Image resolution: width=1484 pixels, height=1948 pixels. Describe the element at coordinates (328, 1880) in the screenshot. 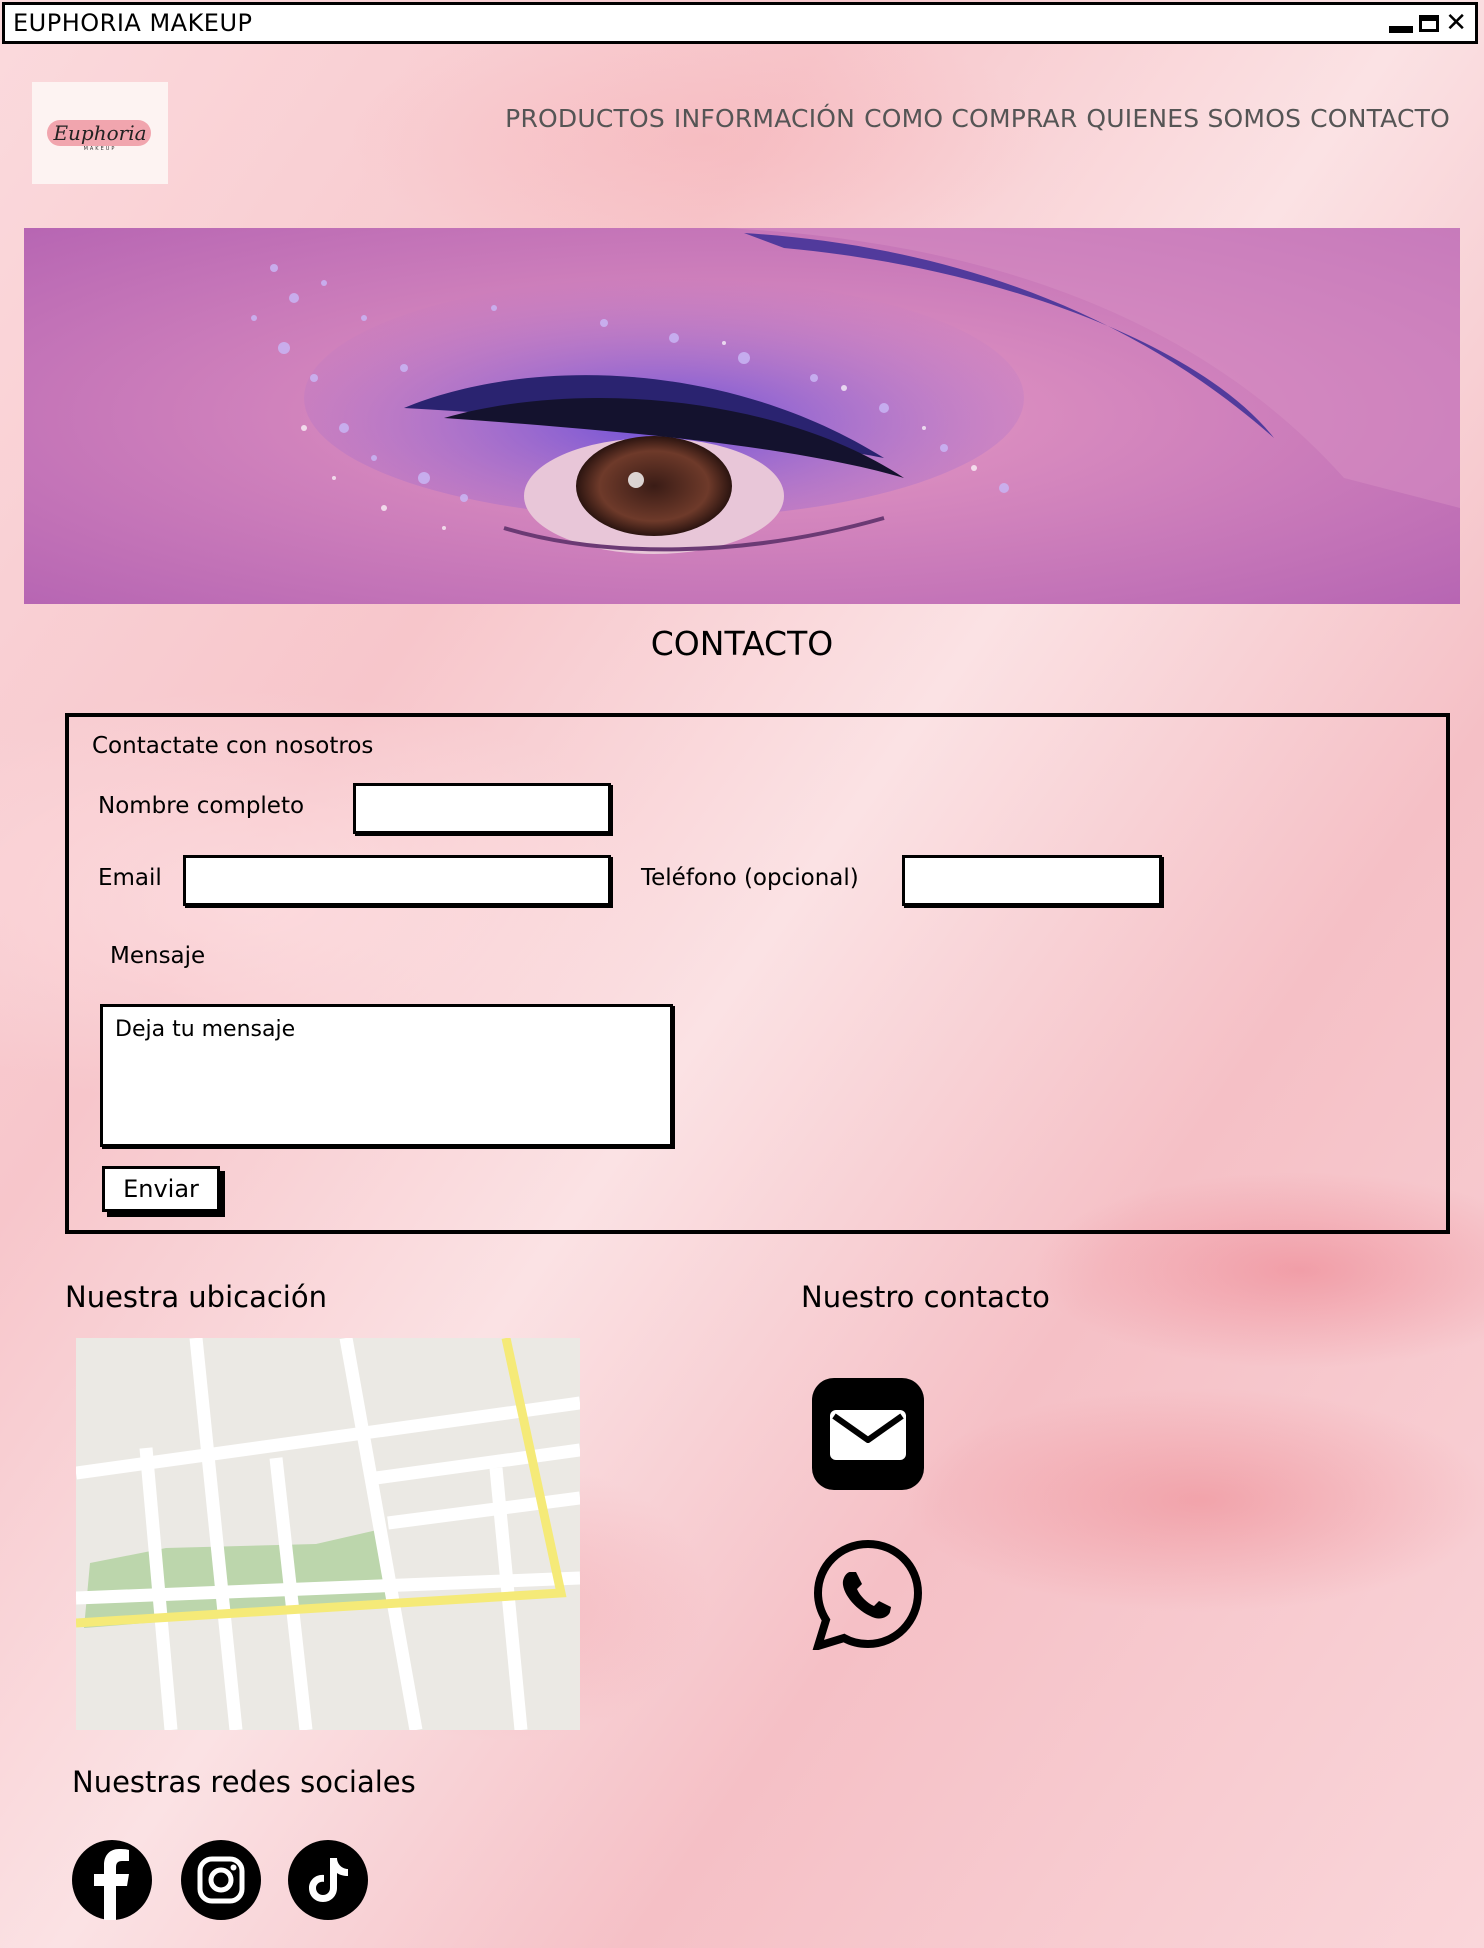

I see `tiktok-icon` at that location.